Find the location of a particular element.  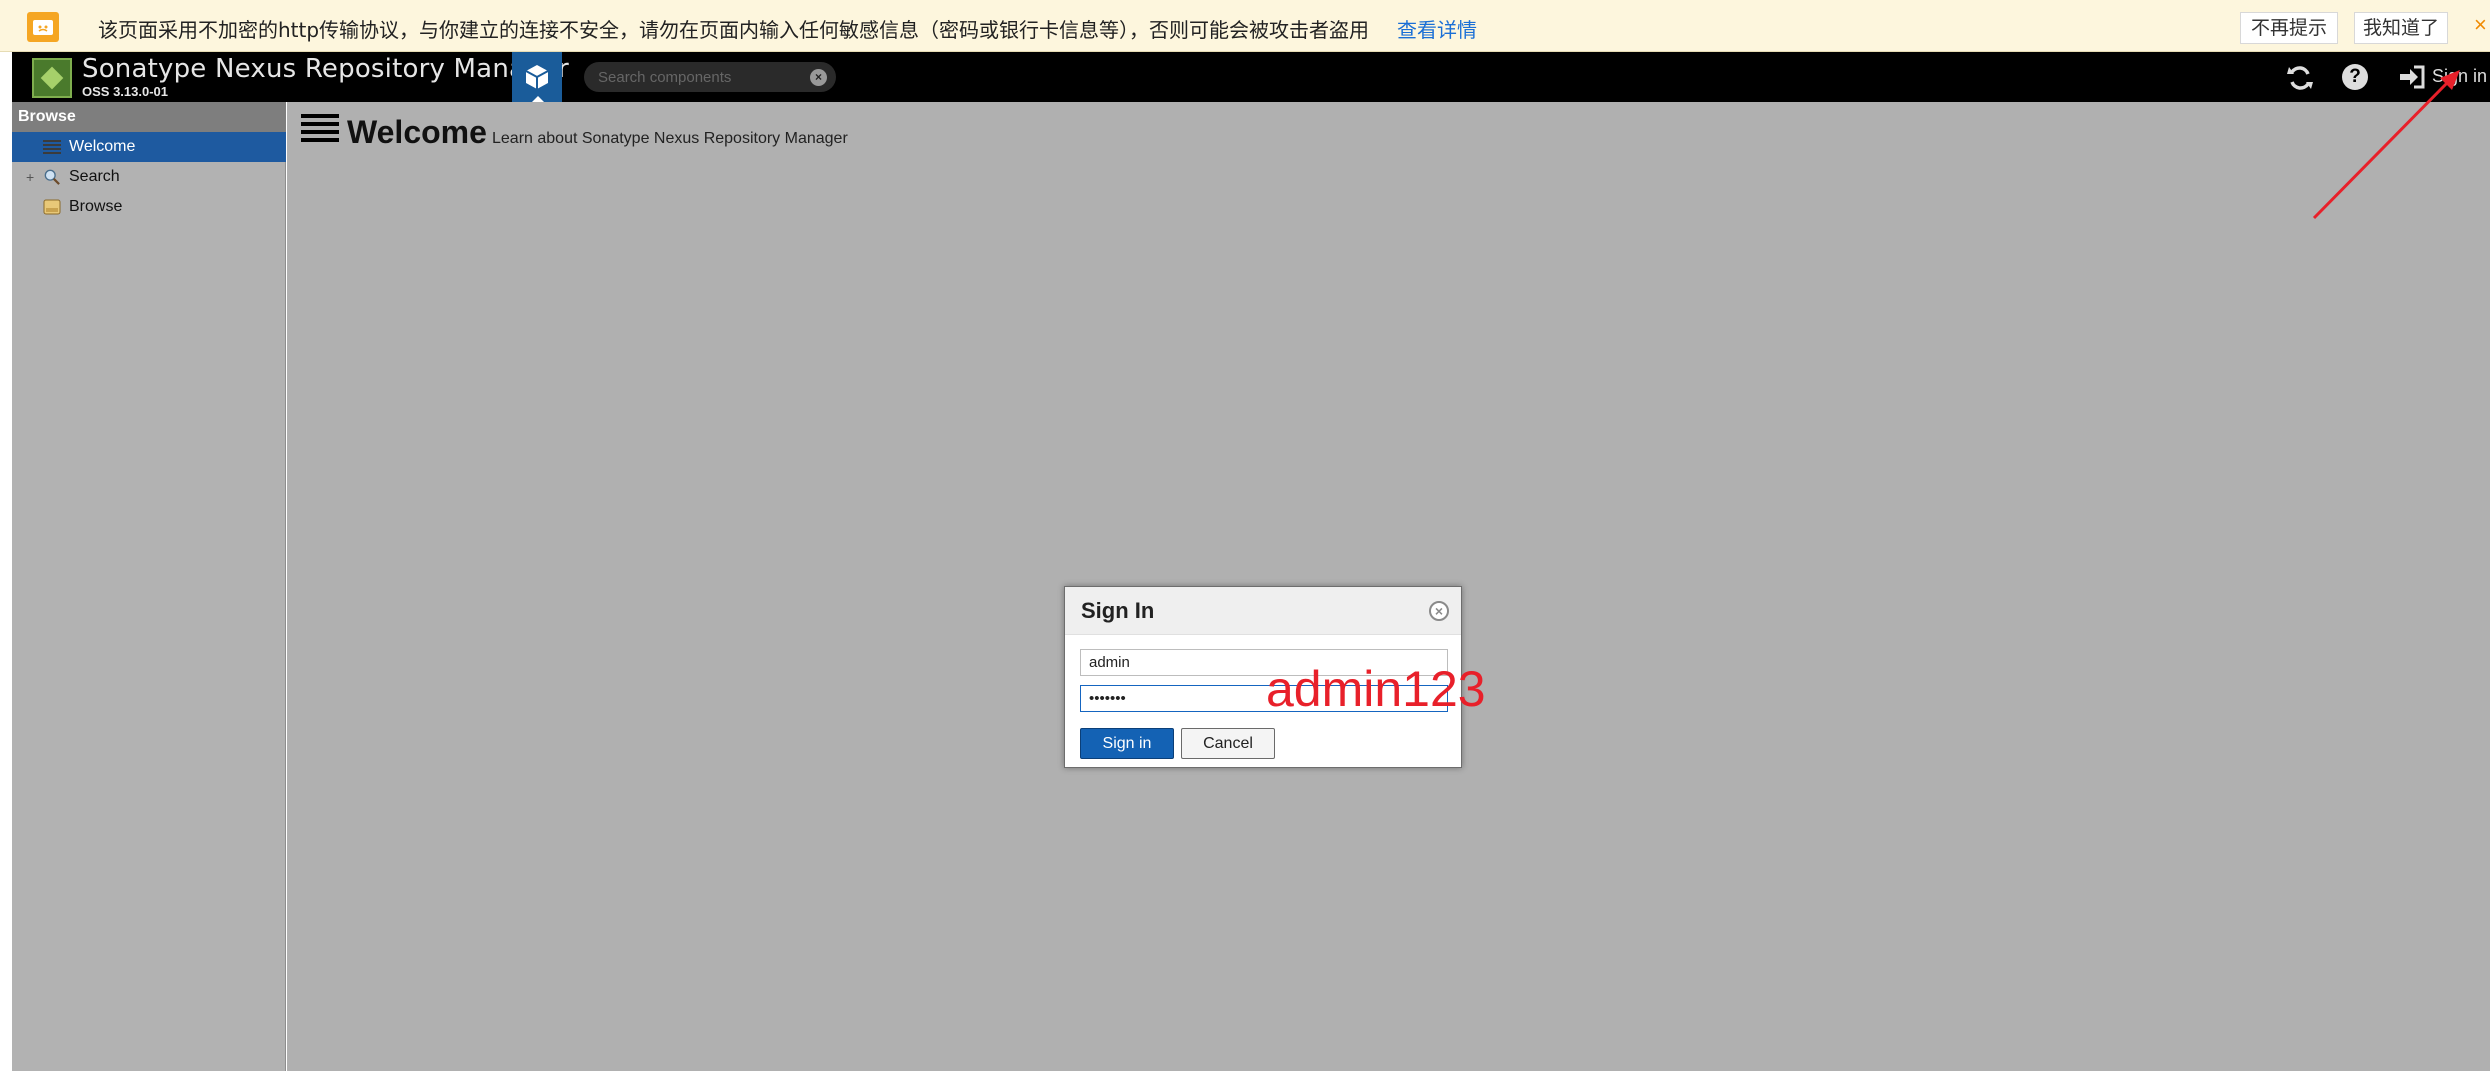

browse-mode-button is located at coordinates (537, 77).